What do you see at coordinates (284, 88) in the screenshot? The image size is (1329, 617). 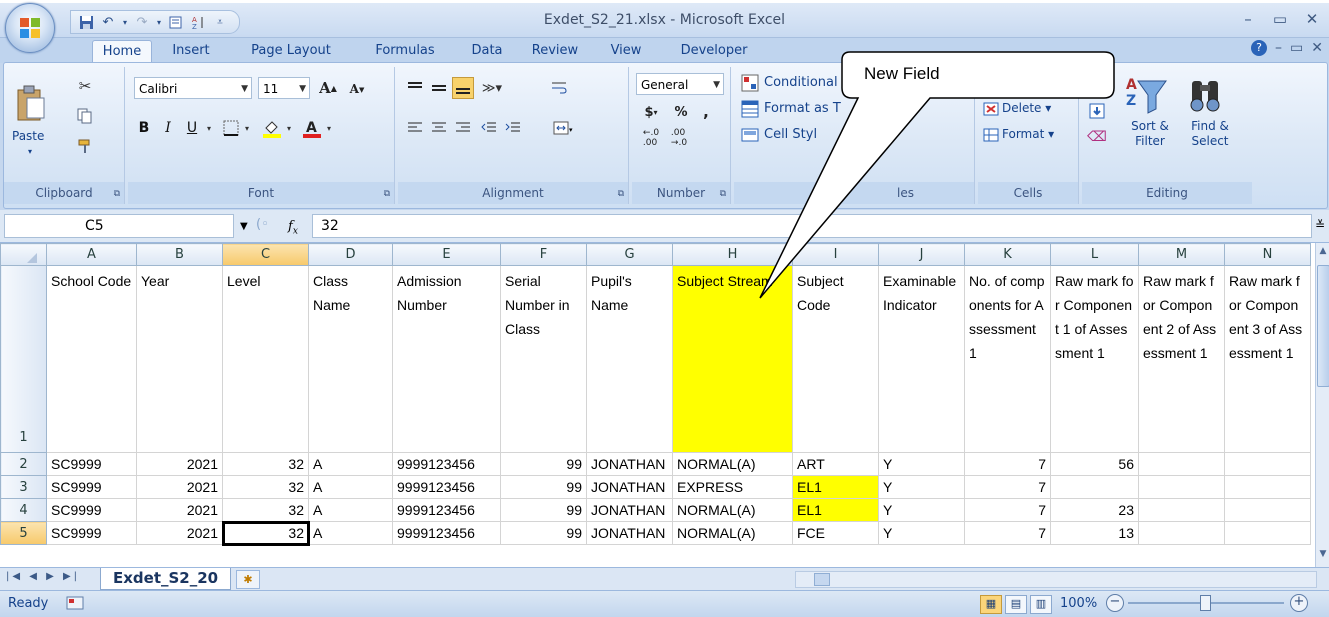 I see `font-size-box: 11 ▼` at bounding box center [284, 88].